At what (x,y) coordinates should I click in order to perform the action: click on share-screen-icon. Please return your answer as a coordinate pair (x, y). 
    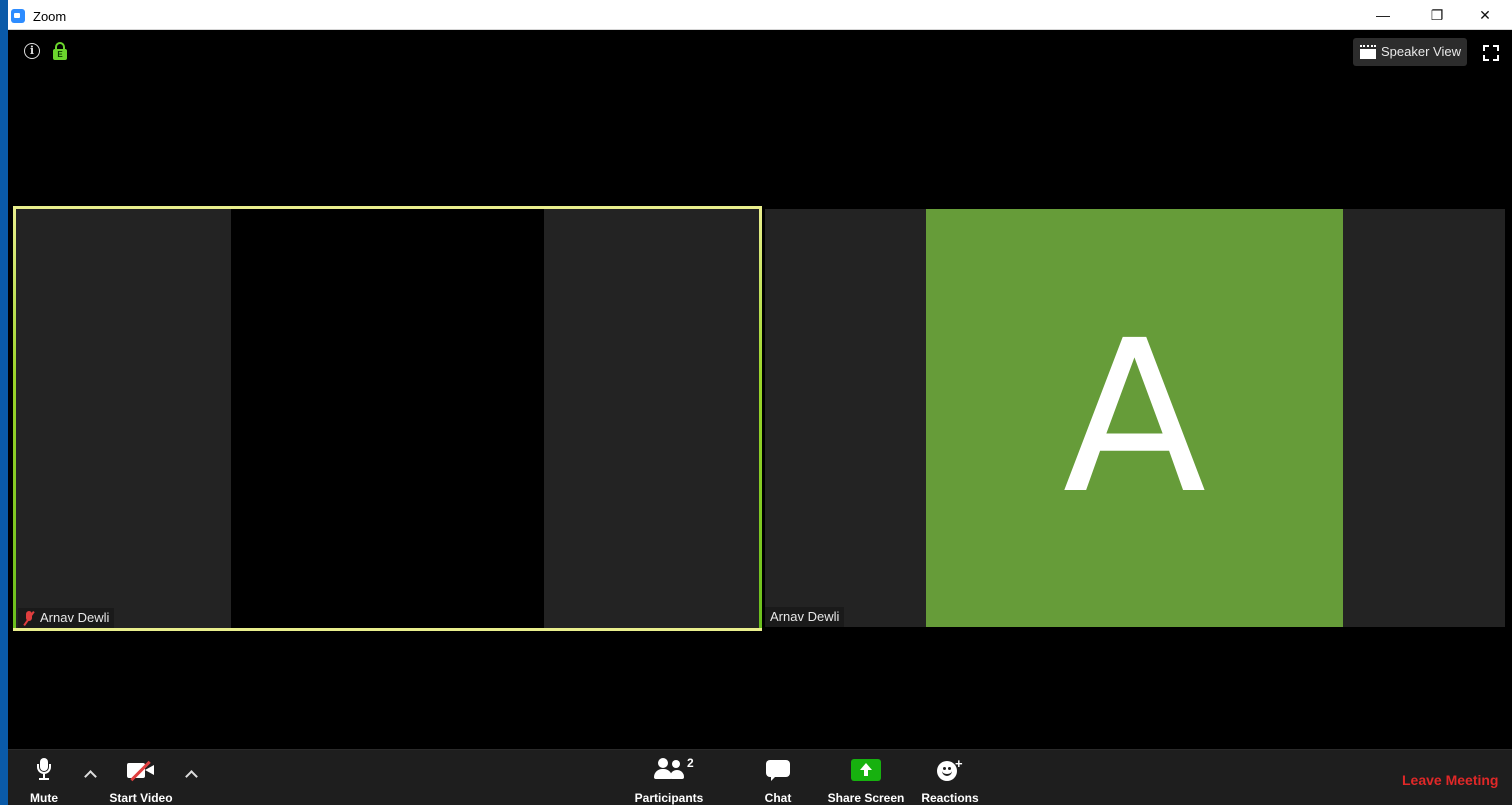
    Looking at the image, I should click on (866, 770).